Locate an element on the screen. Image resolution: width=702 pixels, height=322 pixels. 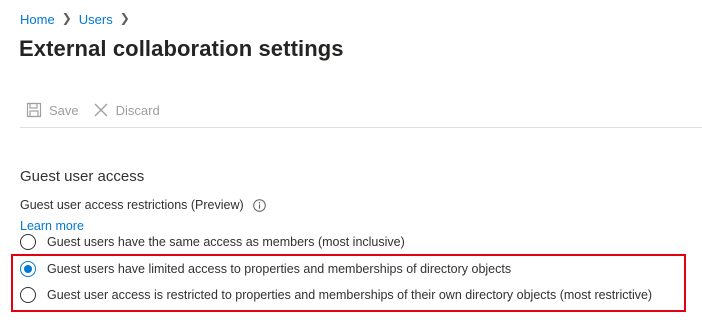
command-bar: Save Discard is located at coordinates (100, 110).